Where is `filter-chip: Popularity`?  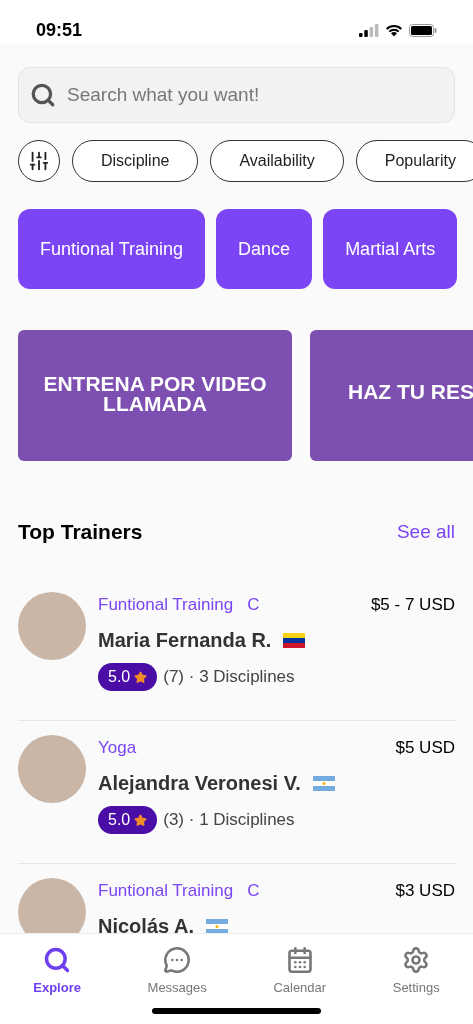 filter-chip: Popularity is located at coordinates (414, 161).